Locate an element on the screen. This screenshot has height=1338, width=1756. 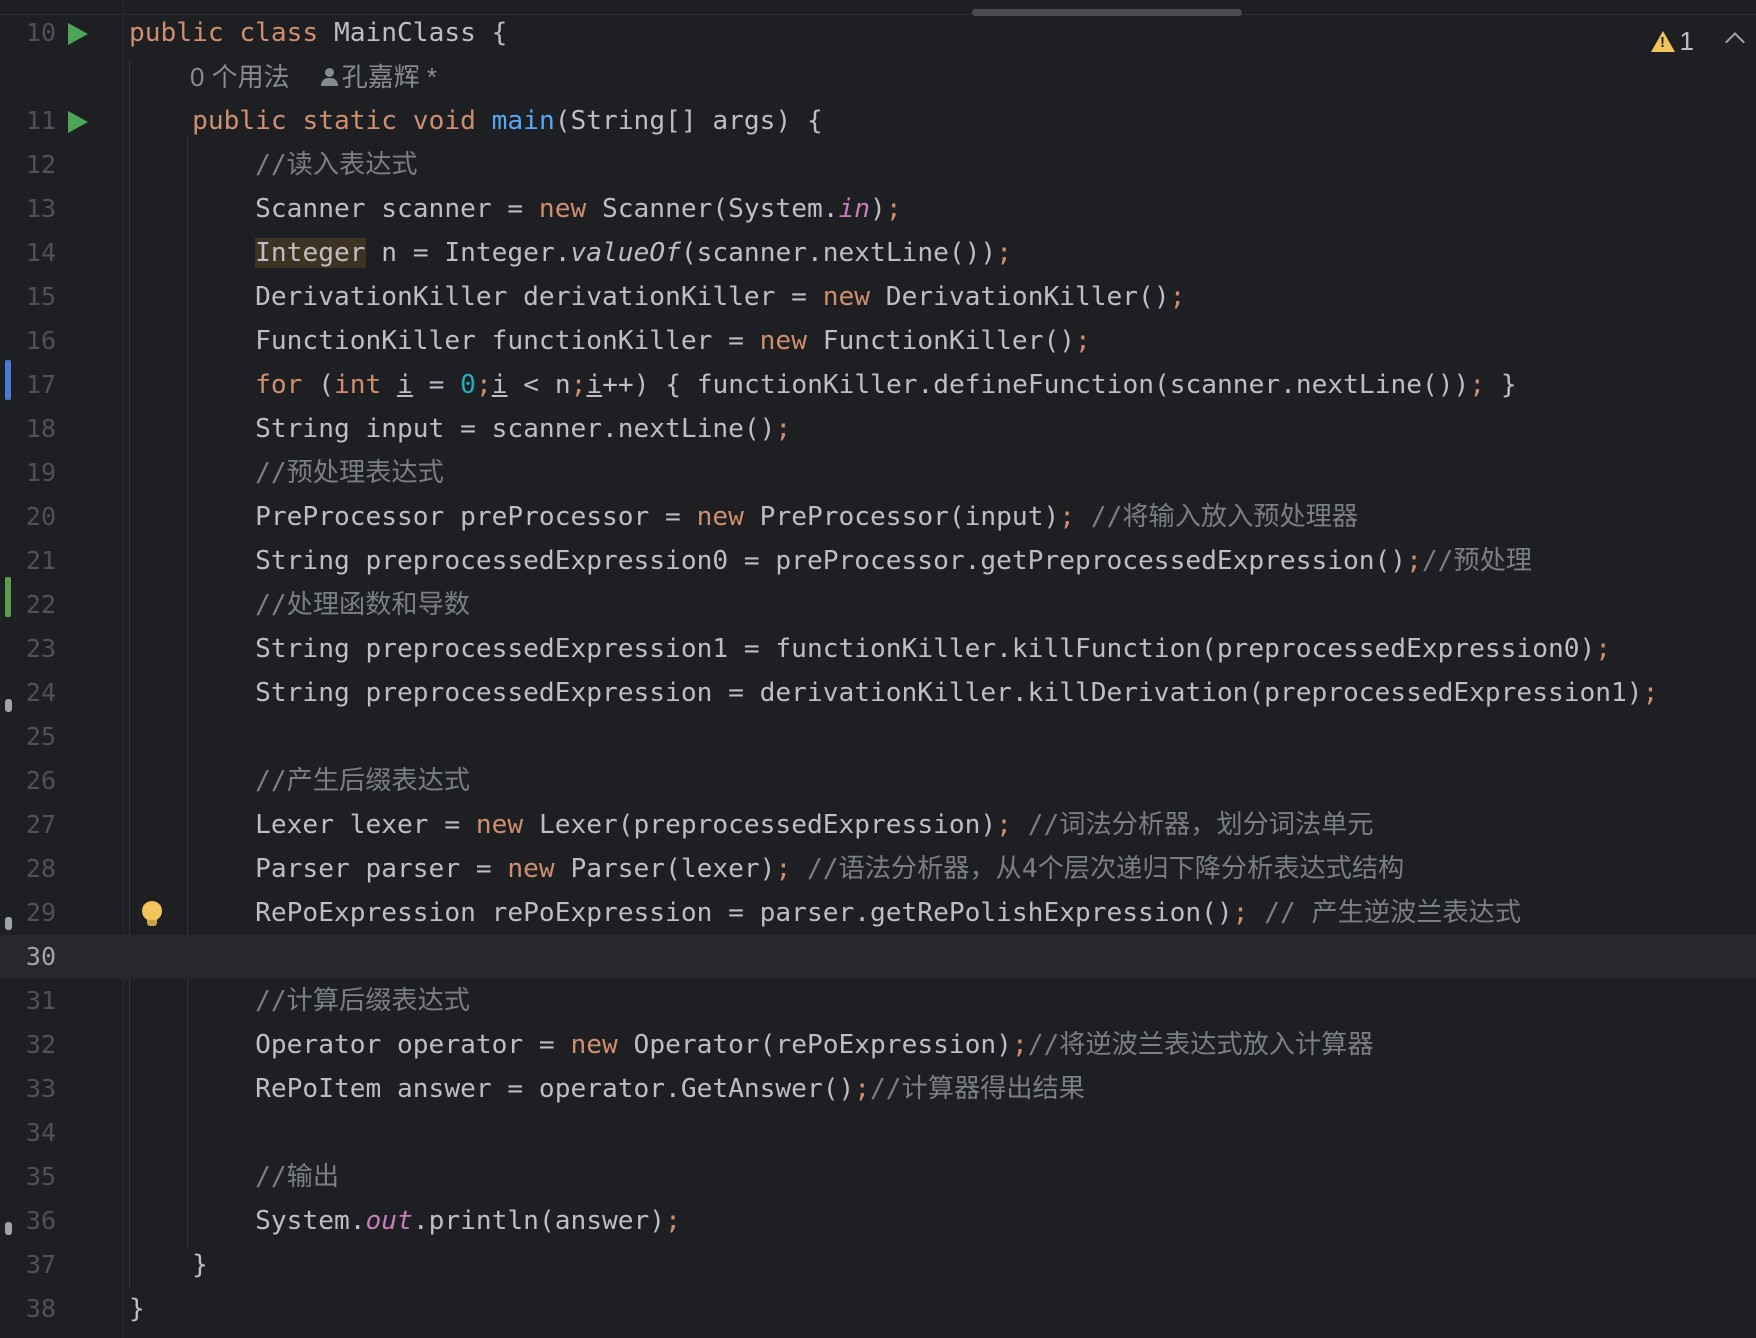
line-number: 38 is located at coordinates (28, 1309).